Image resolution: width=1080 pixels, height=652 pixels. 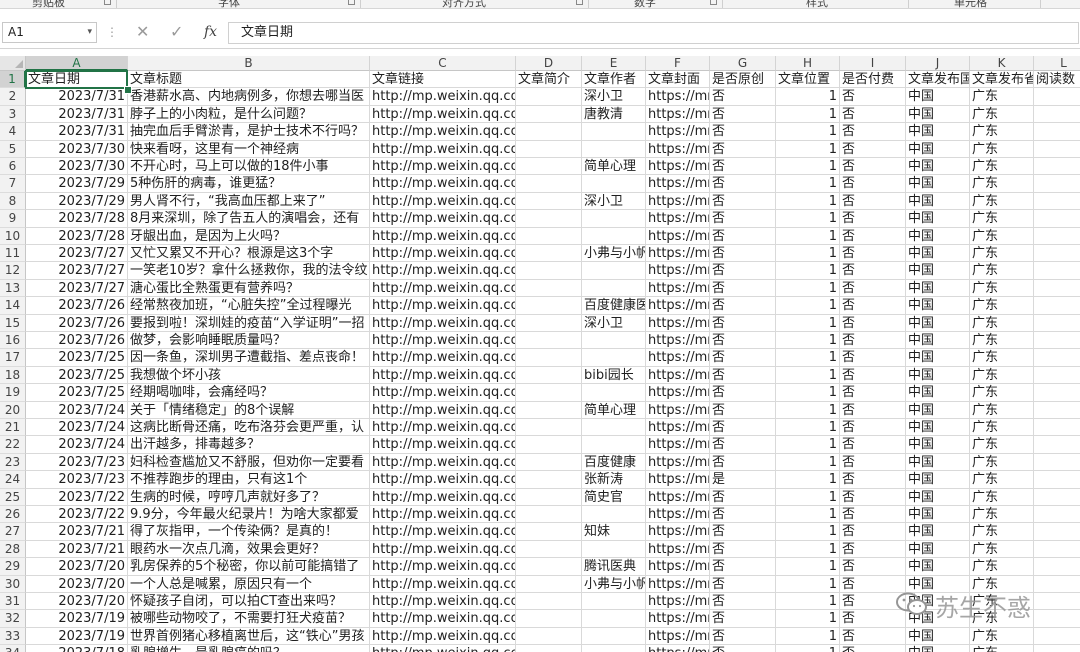 I want to click on data-cell: 2023/7/30, so click(x=77, y=149).